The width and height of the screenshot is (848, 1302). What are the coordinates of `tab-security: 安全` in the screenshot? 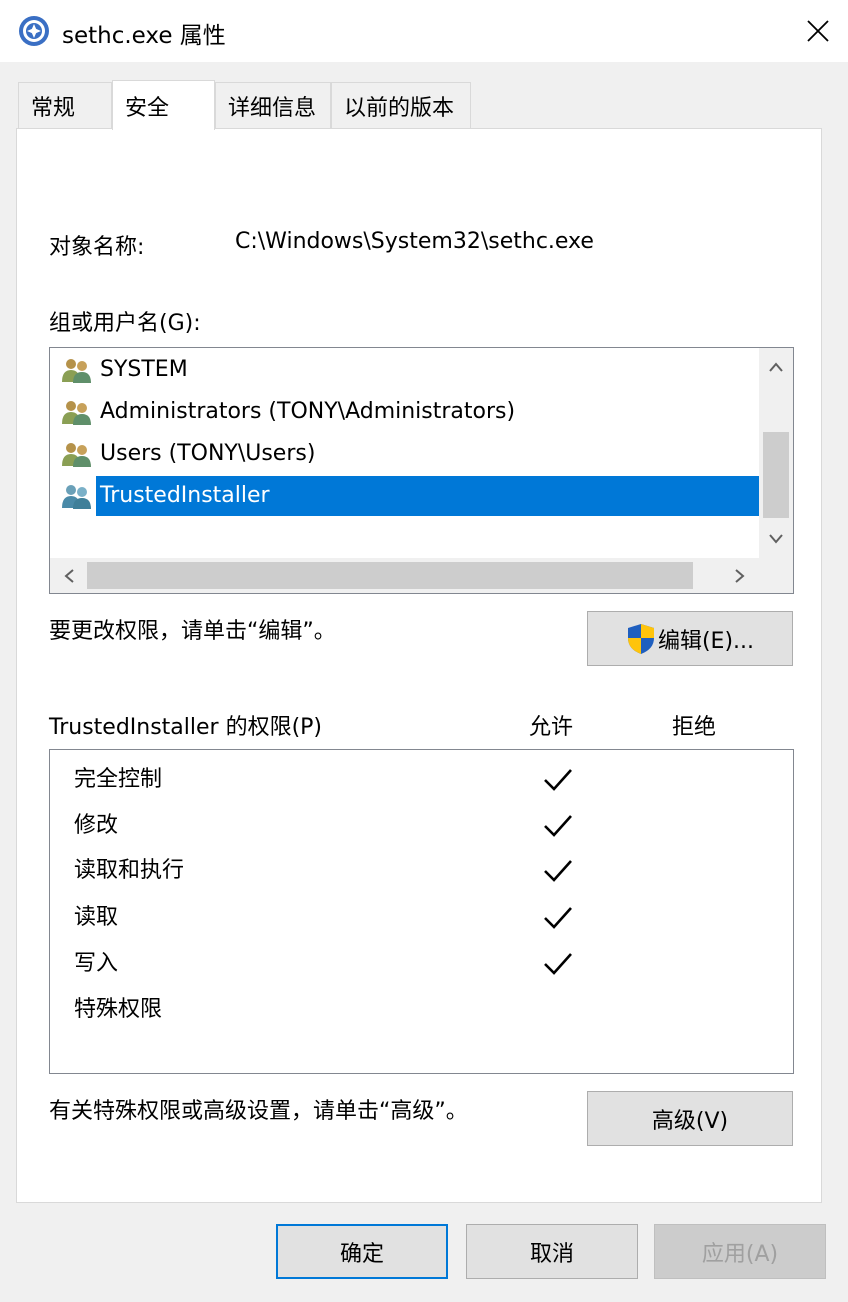 It's located at (163, 105).